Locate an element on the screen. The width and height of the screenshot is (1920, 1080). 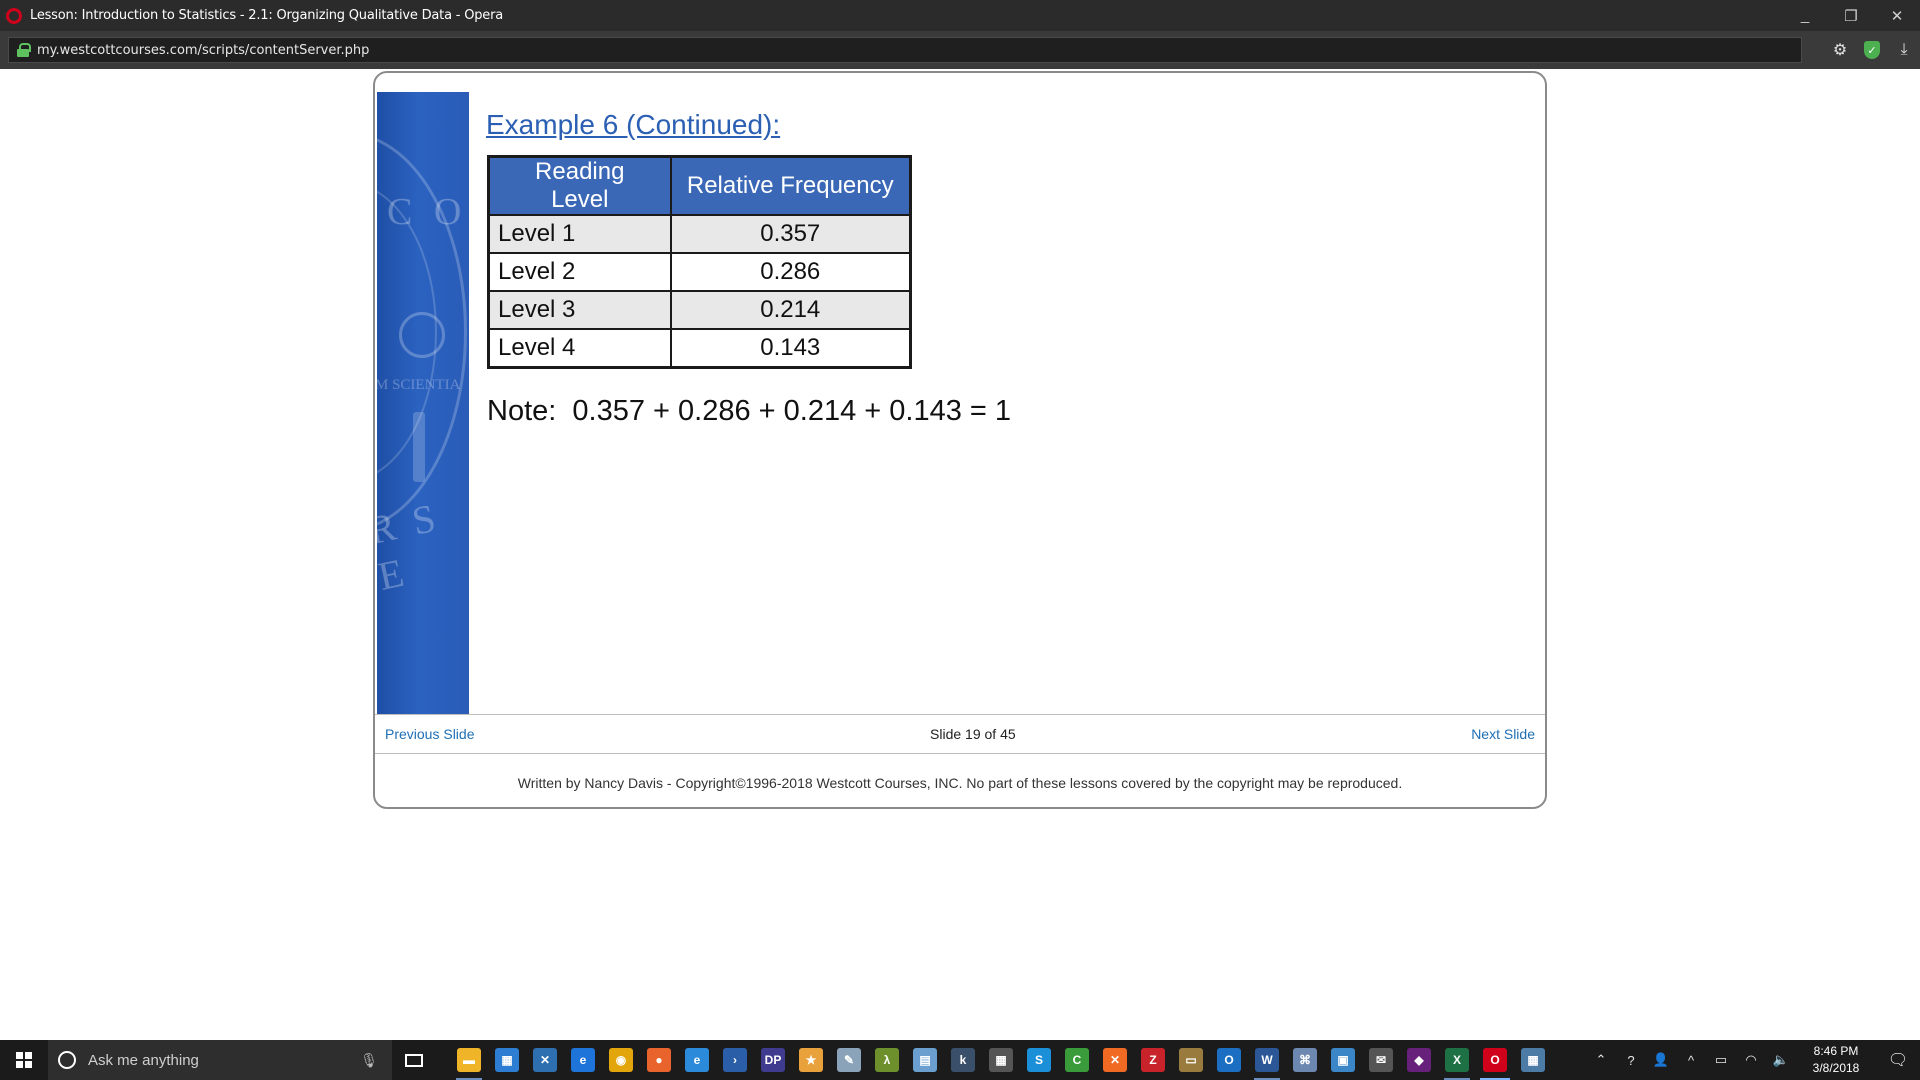
taskbar-app-firefox: ● is located at coordinates (659, 1060).